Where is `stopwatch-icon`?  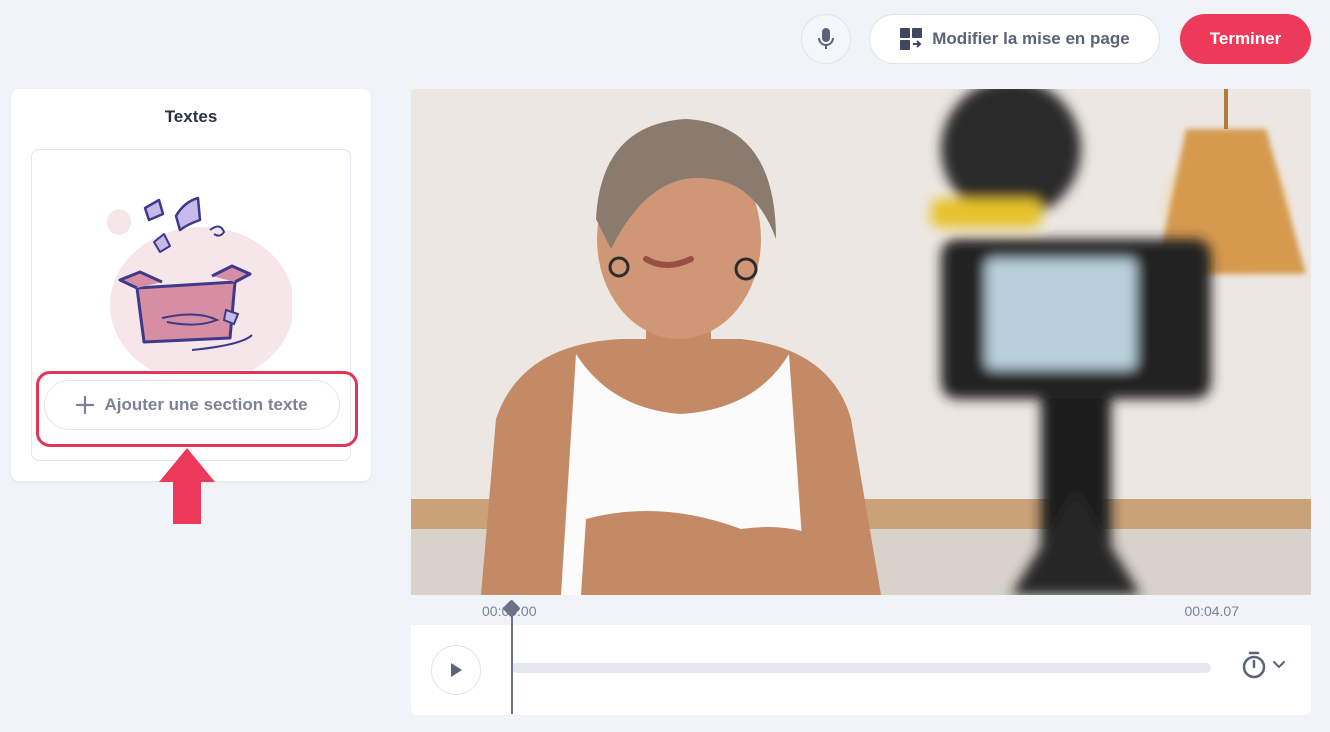
stopwatch-icon is located at coordinates (1254, 665).